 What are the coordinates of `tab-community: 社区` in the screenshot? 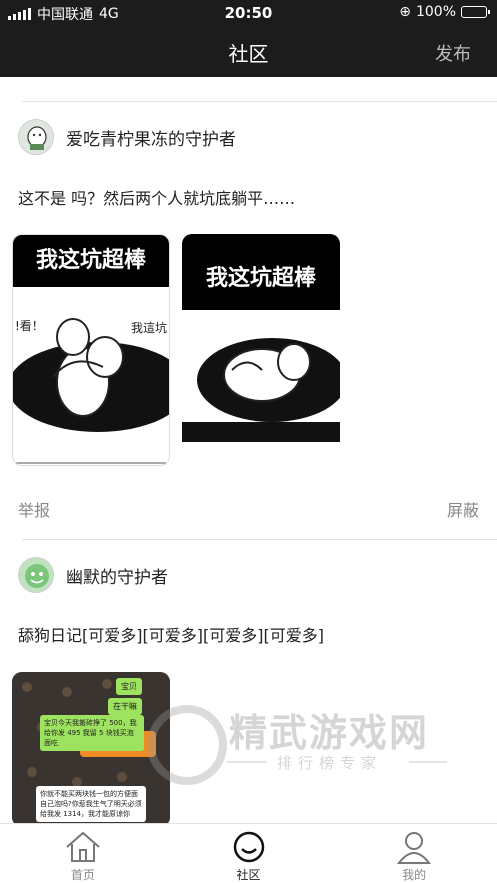 It's located at (249, 853).